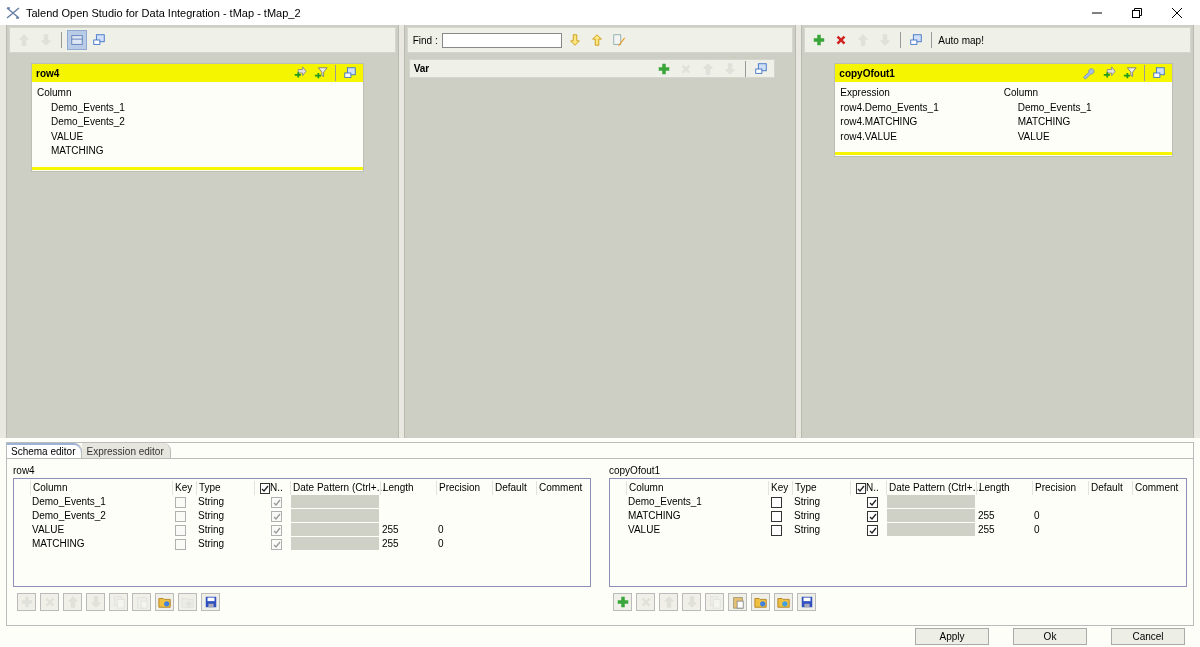 The width and height of the screenshot is (1200, 647). Describe the element at coordinates (890, 107) in the screenshot. I see `expression-cell-text: row4.Demo_Events_1` at that location.